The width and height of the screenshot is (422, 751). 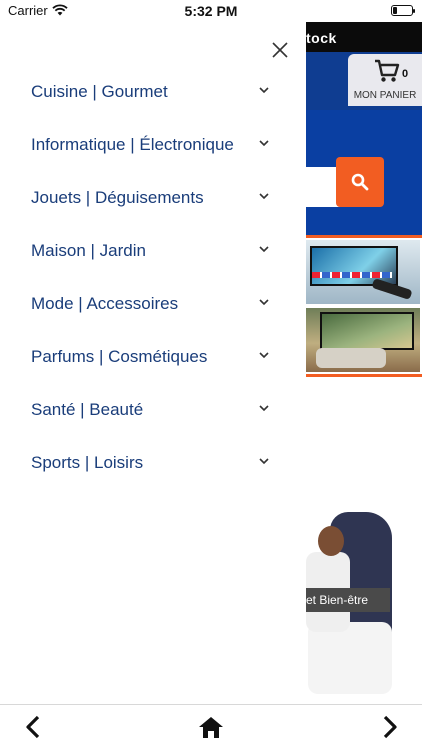 What do you see at coordinates (153, 463) in the screenshot?
I see `category-item-sports: Sports | Loisirs` at bounding box center [153, 463].